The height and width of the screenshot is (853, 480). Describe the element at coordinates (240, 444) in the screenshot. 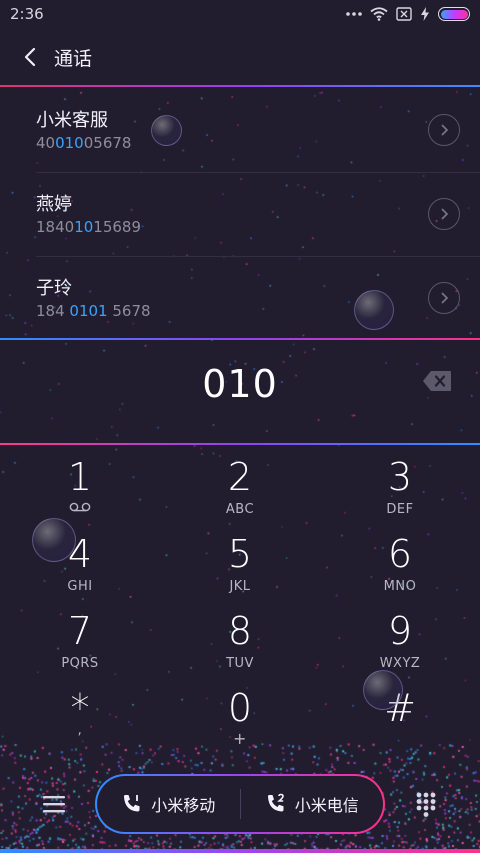

I see `keypad-divider` at that location.